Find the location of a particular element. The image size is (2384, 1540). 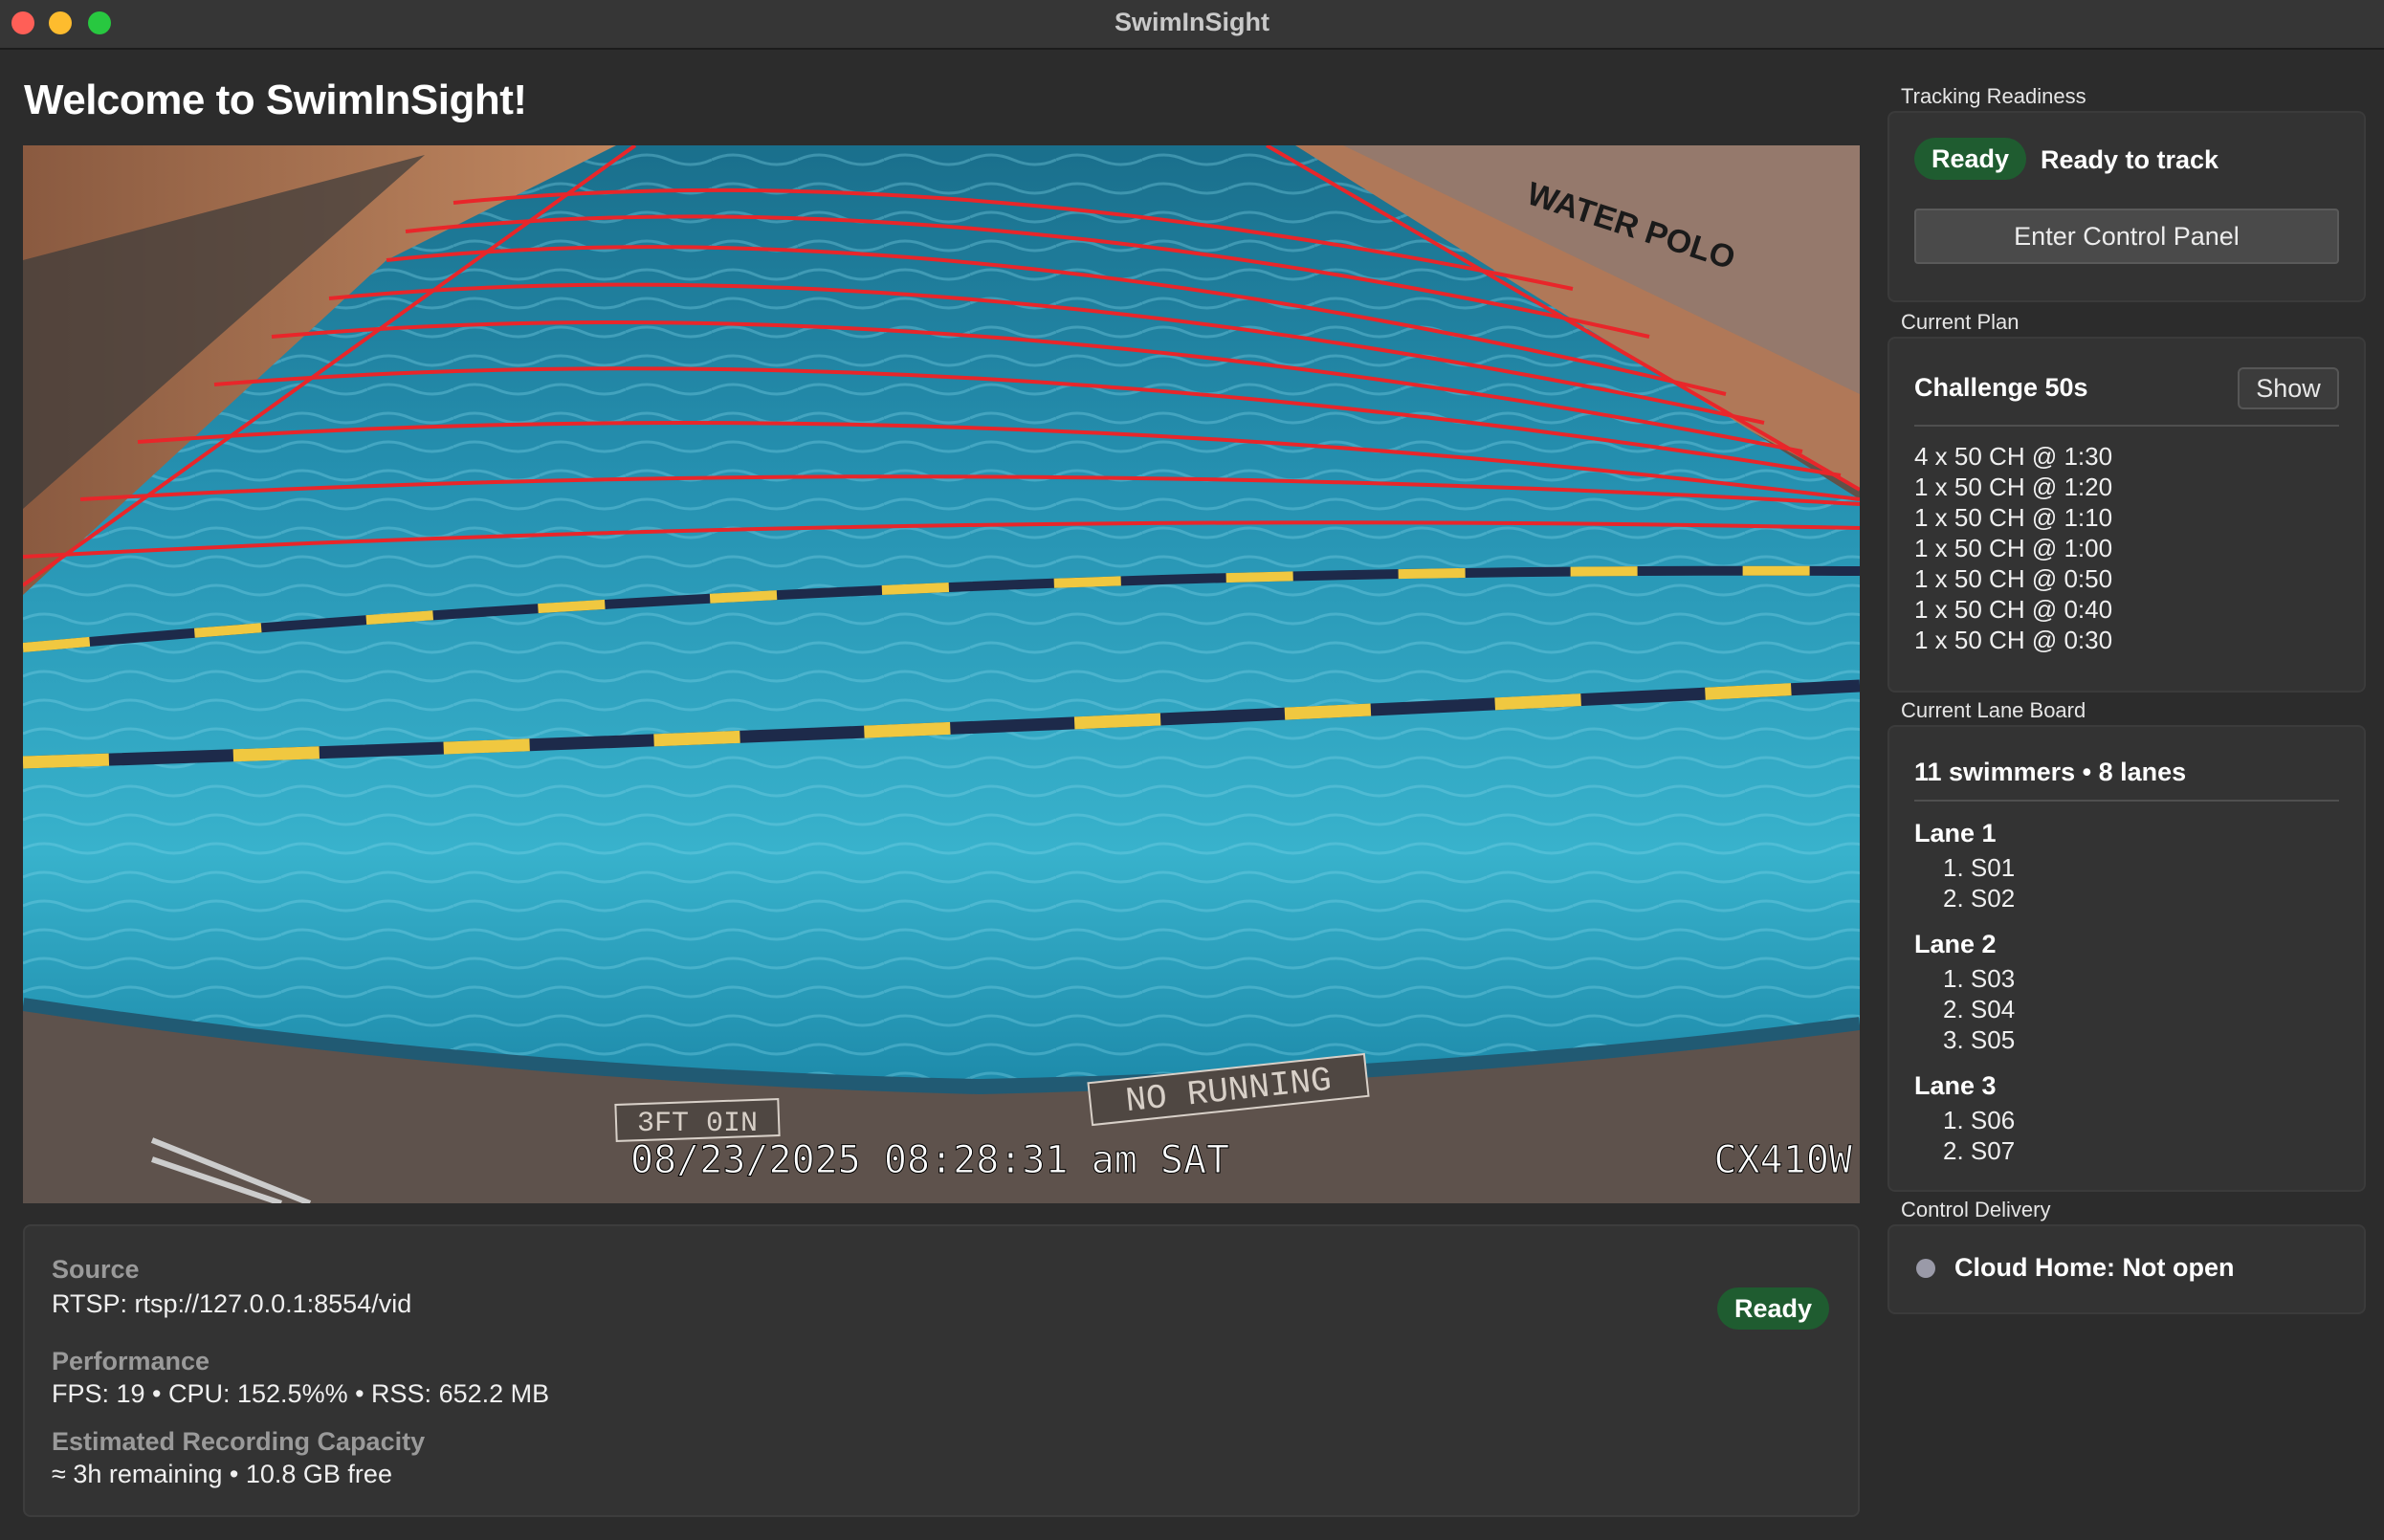

lane-swimmer: 3. S05 is located at coordinates (1980, 1039).